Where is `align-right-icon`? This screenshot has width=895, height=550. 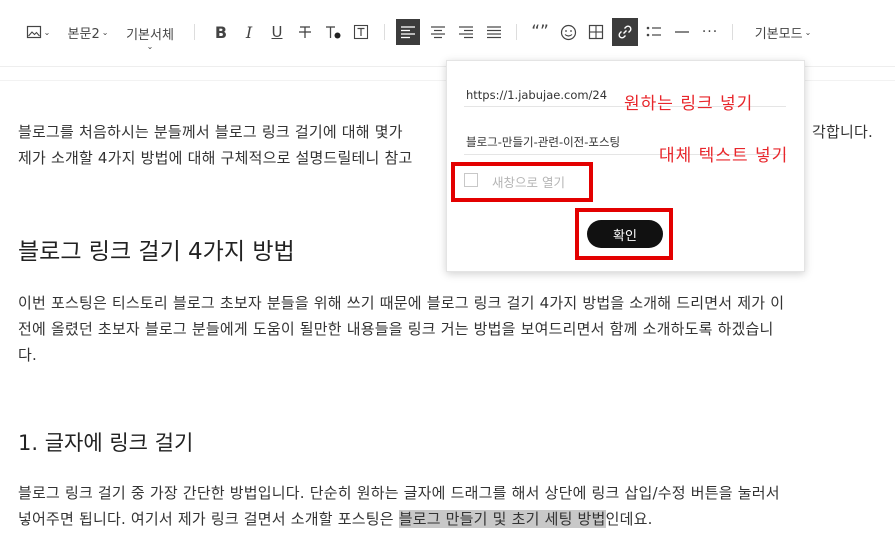 align-right-icon is located at coordinates (466, 32).